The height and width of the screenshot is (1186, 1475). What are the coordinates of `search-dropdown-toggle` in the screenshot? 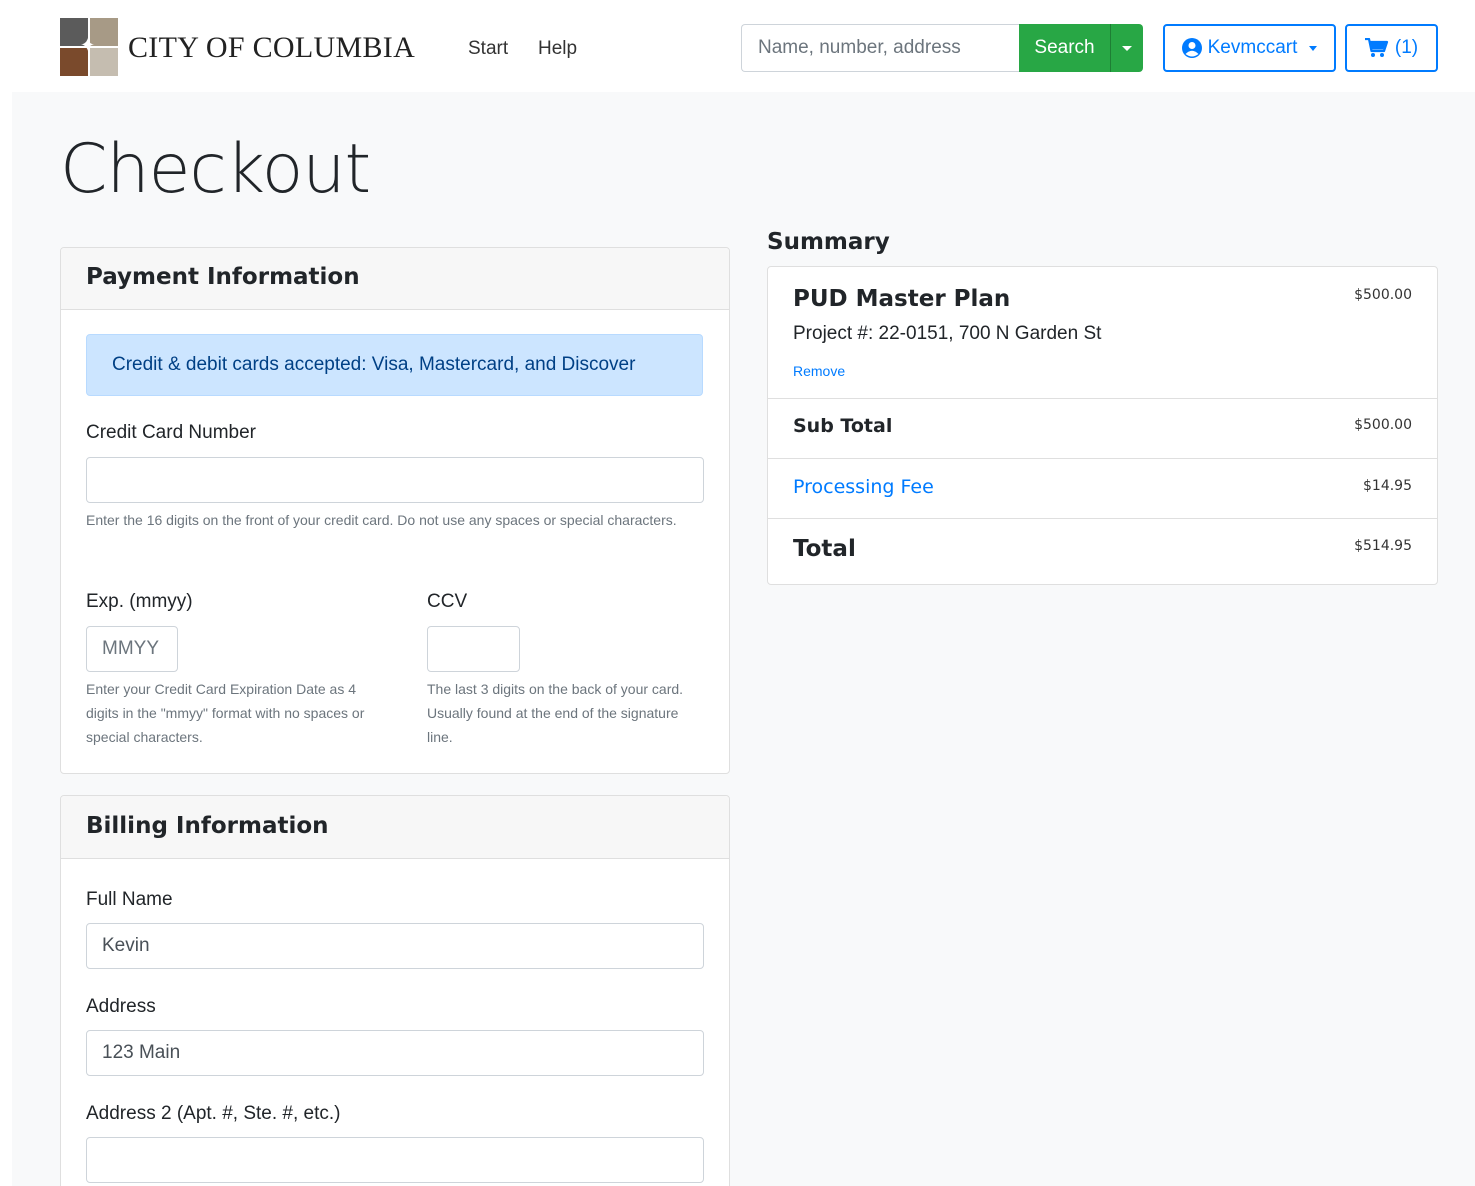 It's located at (1126, 48).